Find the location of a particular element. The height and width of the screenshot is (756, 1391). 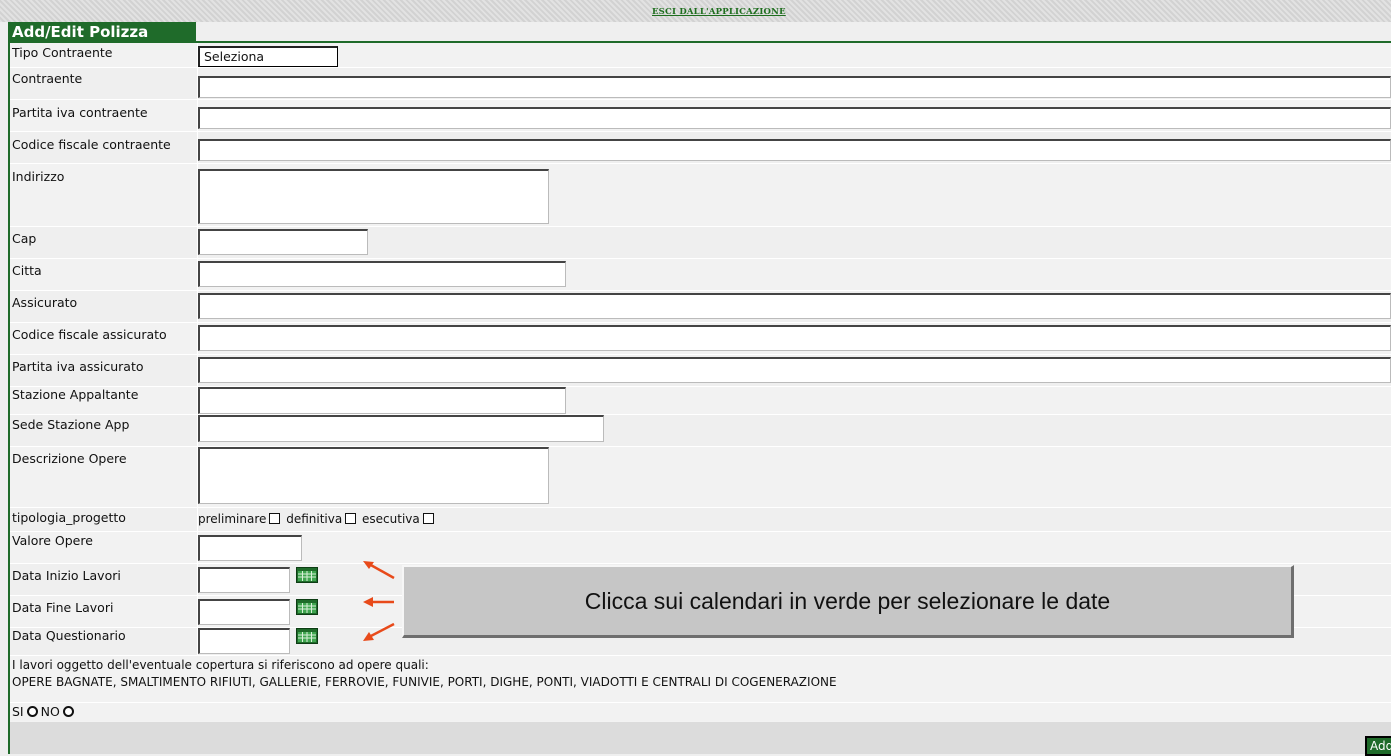

tipologia-options: preliminare definitiva esecutiva is located at coordinates (317, 519).